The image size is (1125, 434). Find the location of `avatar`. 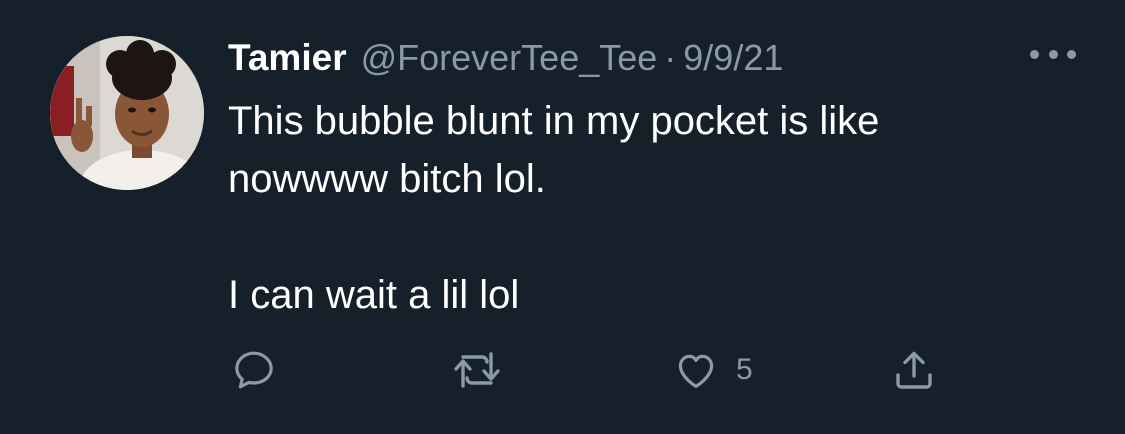

avatar is located at coordinates (127, 113).